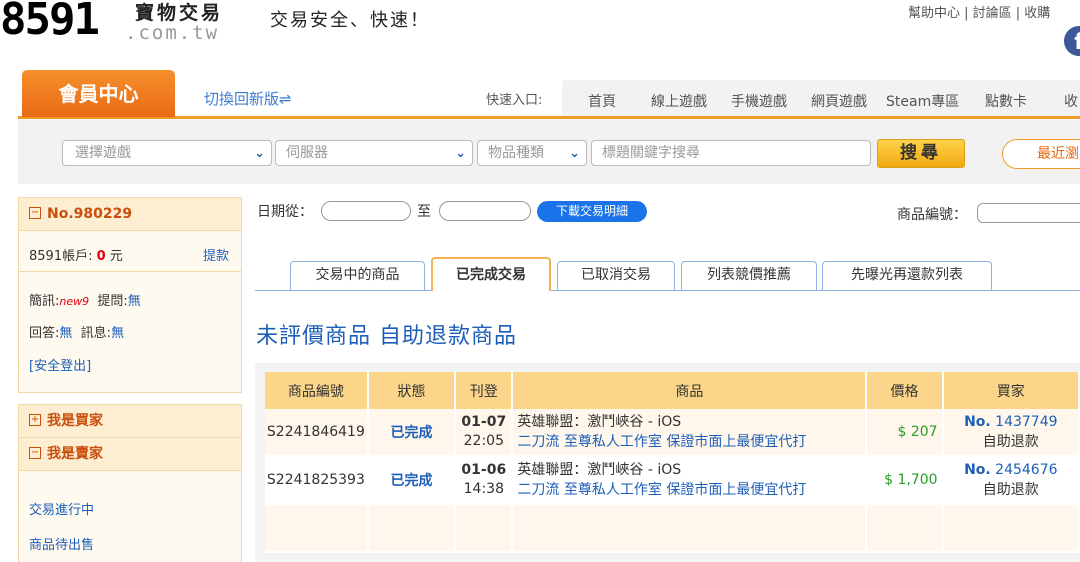 Image resolution: width=1080 pixels, height=562 pixels. Describe the element at coordinates (483, 441) in the screenshot. I see `order-time: 22:05` at that location.